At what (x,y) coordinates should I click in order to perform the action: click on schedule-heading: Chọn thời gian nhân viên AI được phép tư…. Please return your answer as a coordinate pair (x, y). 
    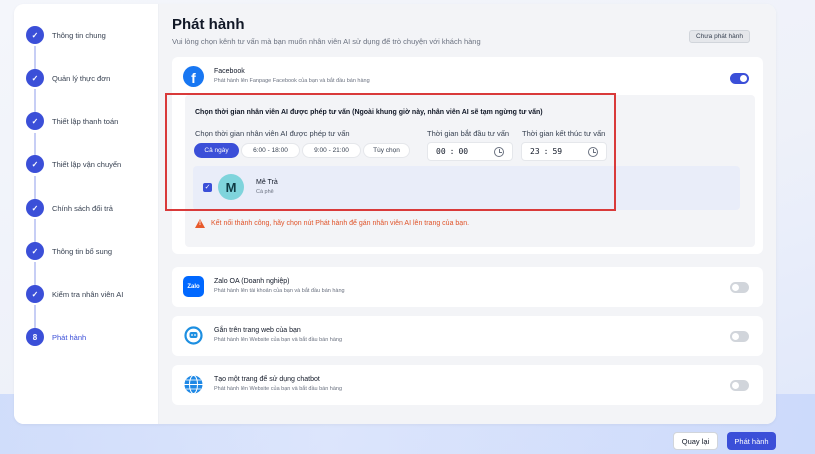
    Looking at the image, I should click on (369, 112).